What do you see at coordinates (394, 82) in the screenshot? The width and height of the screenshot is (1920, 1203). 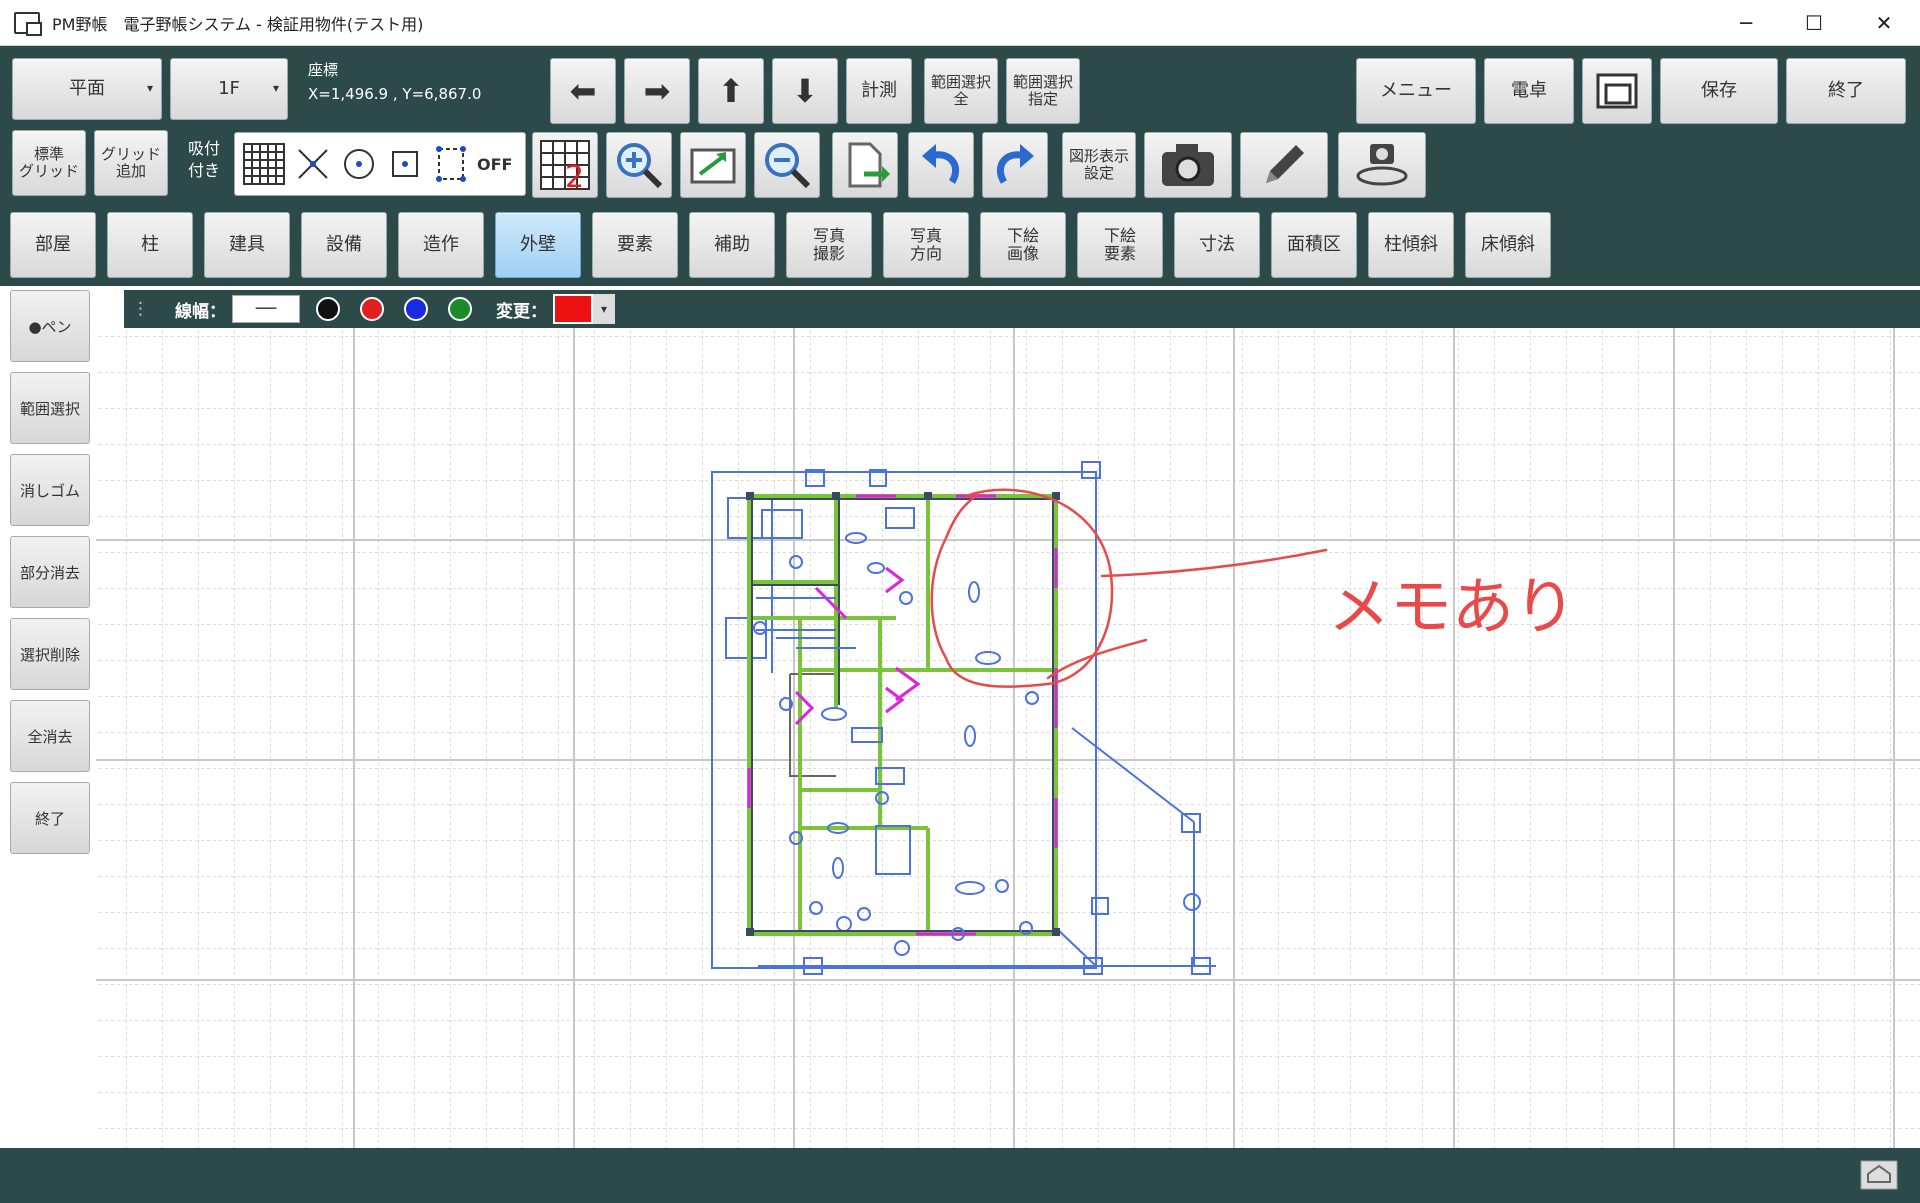 I see `coordinates-display: 座標 X=1,496.9 , Y=6,867.0` at bounding box center [394, 82].